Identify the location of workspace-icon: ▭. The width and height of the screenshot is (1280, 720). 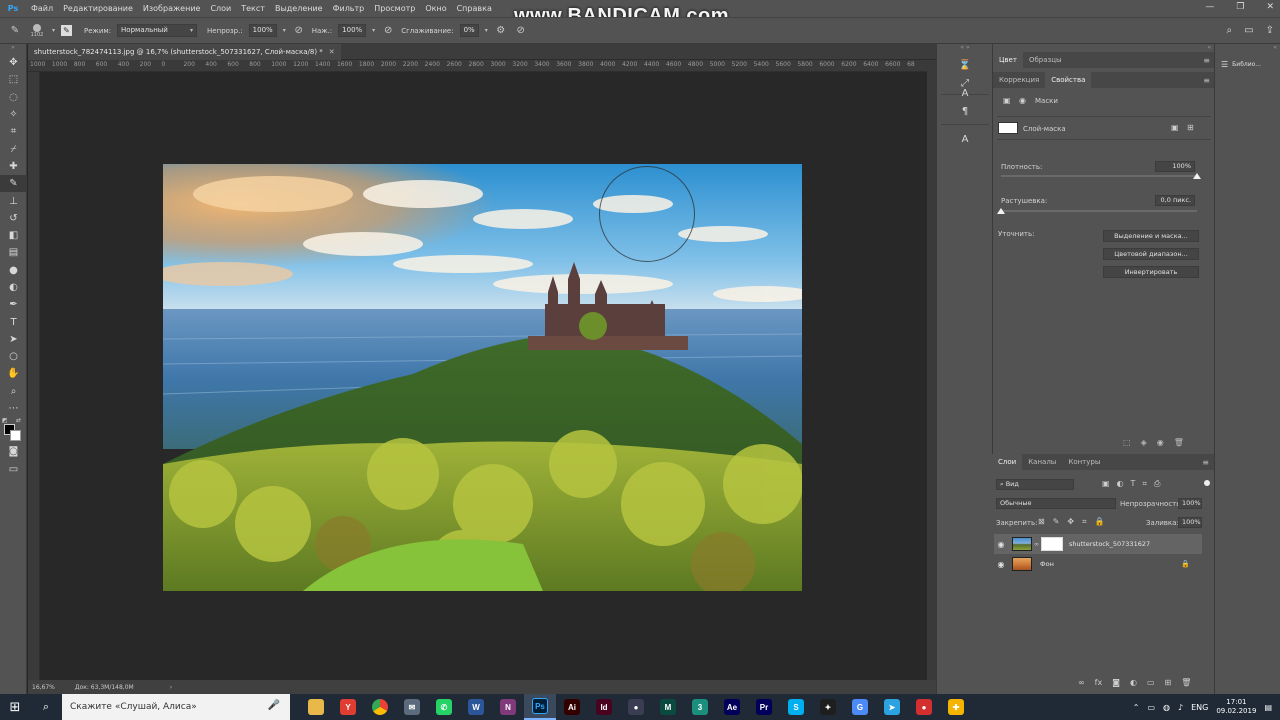
(1248, 30).